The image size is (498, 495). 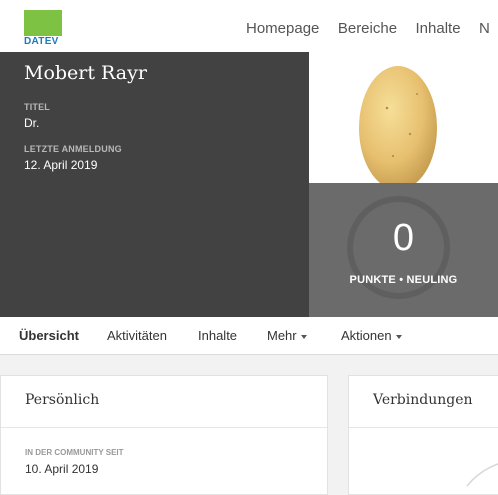 I want to click on card-divider, so click(x=164, y=427).